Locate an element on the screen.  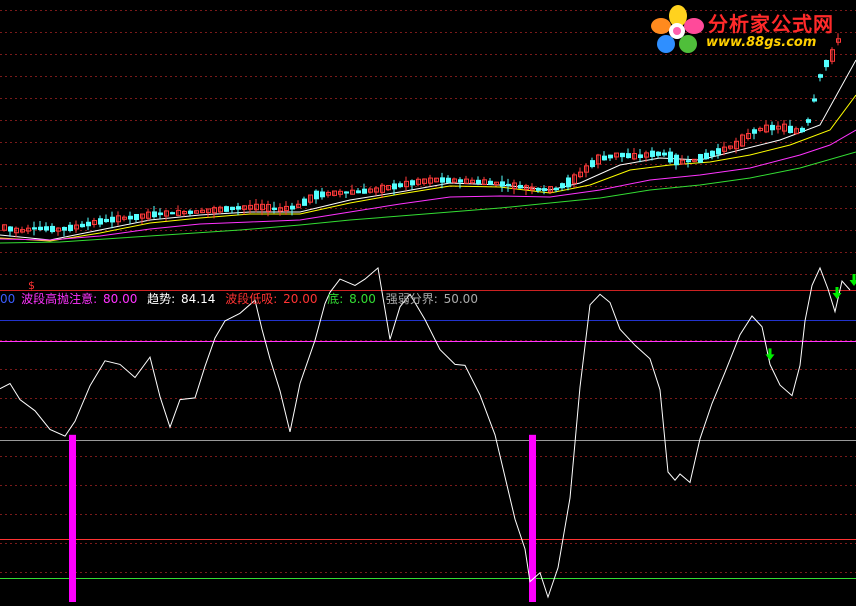
sell-signal-arrows is located at coordinates (810, 317).